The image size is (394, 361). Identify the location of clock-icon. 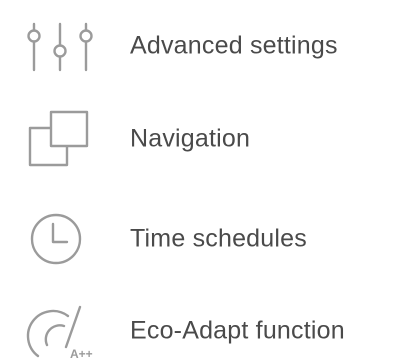
(58, 239).